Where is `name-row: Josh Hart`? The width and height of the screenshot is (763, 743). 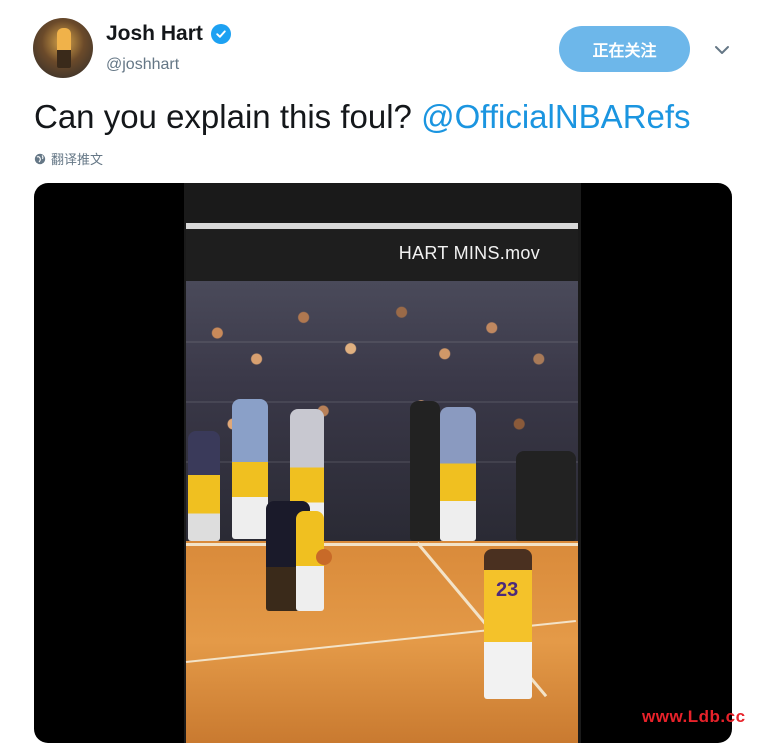 name-row: Josh Hart is located at coordinates (168, 34).